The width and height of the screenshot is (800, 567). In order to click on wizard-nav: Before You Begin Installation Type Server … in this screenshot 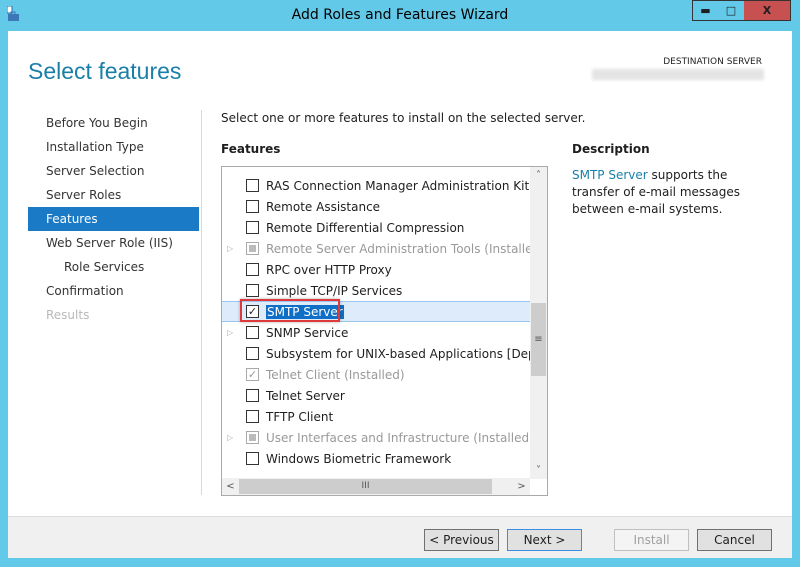, I will do `click(113, 219)`.